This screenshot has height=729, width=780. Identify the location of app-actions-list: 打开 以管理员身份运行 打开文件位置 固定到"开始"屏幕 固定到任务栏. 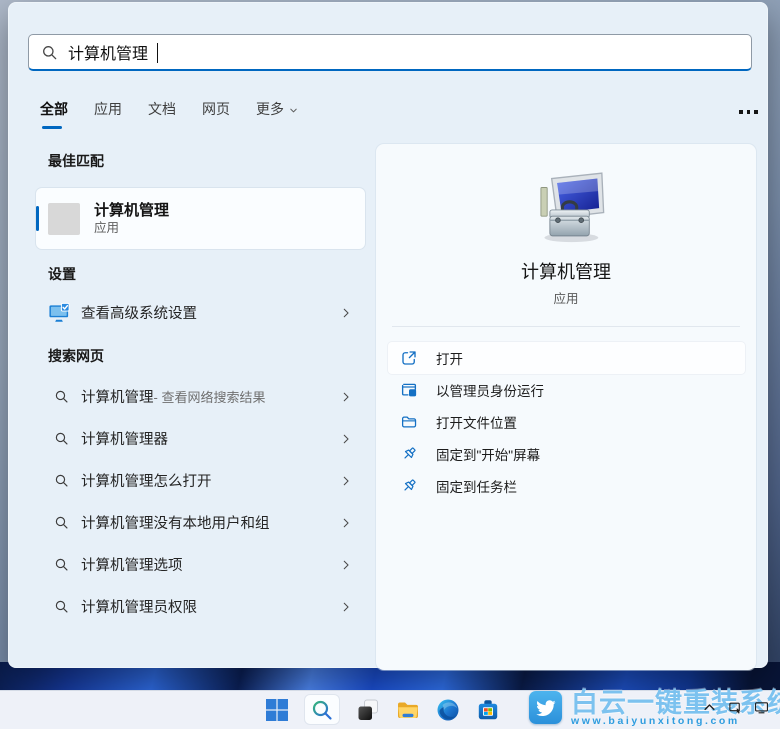
(566, 422).